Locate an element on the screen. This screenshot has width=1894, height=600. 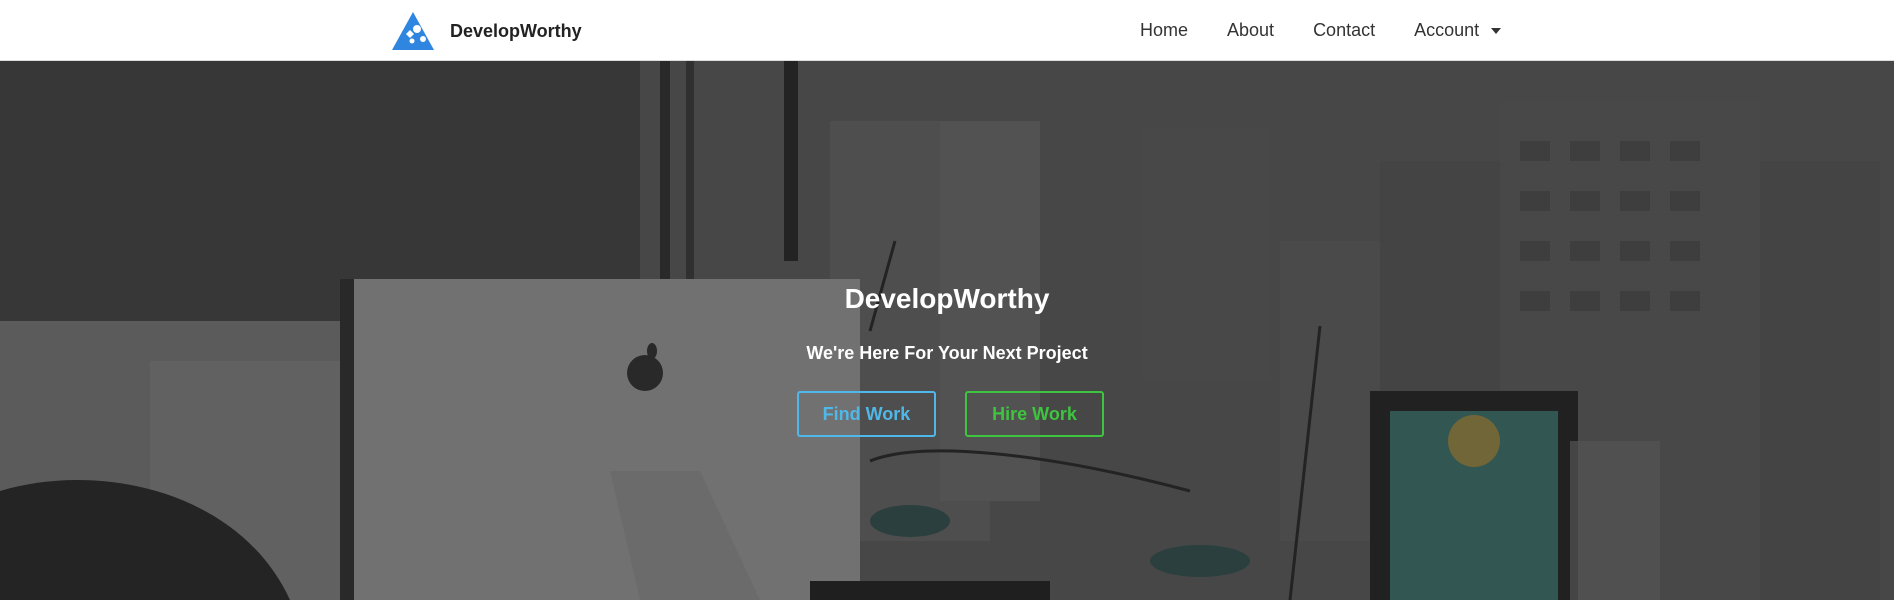
navbar: DevelopWorthy Home About Contact Account is located at coordinates (947, 30).